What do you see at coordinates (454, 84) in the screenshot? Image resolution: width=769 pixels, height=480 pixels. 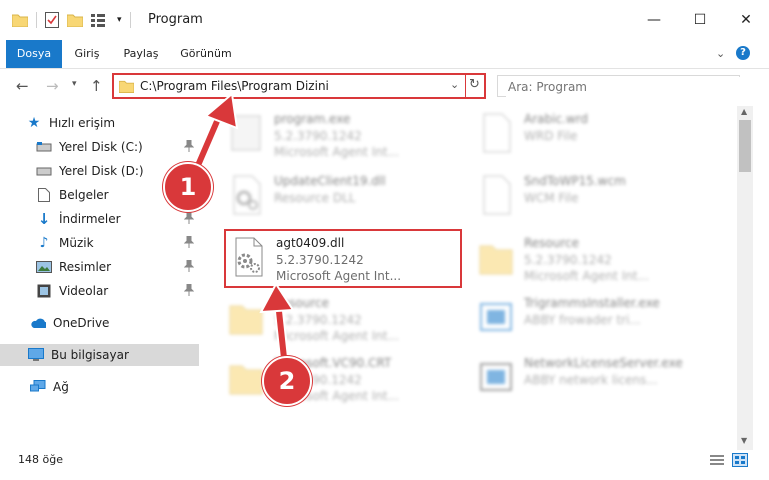 I see `chevron-down-icon: ⌄` at bounding box center [454, 84].